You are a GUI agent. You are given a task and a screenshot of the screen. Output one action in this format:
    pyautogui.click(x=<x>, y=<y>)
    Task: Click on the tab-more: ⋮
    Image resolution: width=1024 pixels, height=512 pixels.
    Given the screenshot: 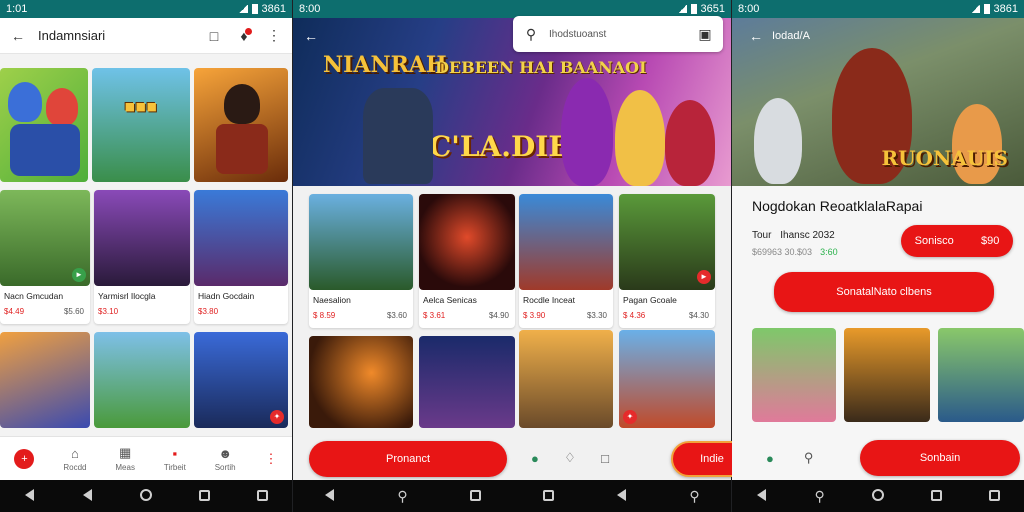 What is the action you would take?
    pyautogui.click(x=271, y=459)
    